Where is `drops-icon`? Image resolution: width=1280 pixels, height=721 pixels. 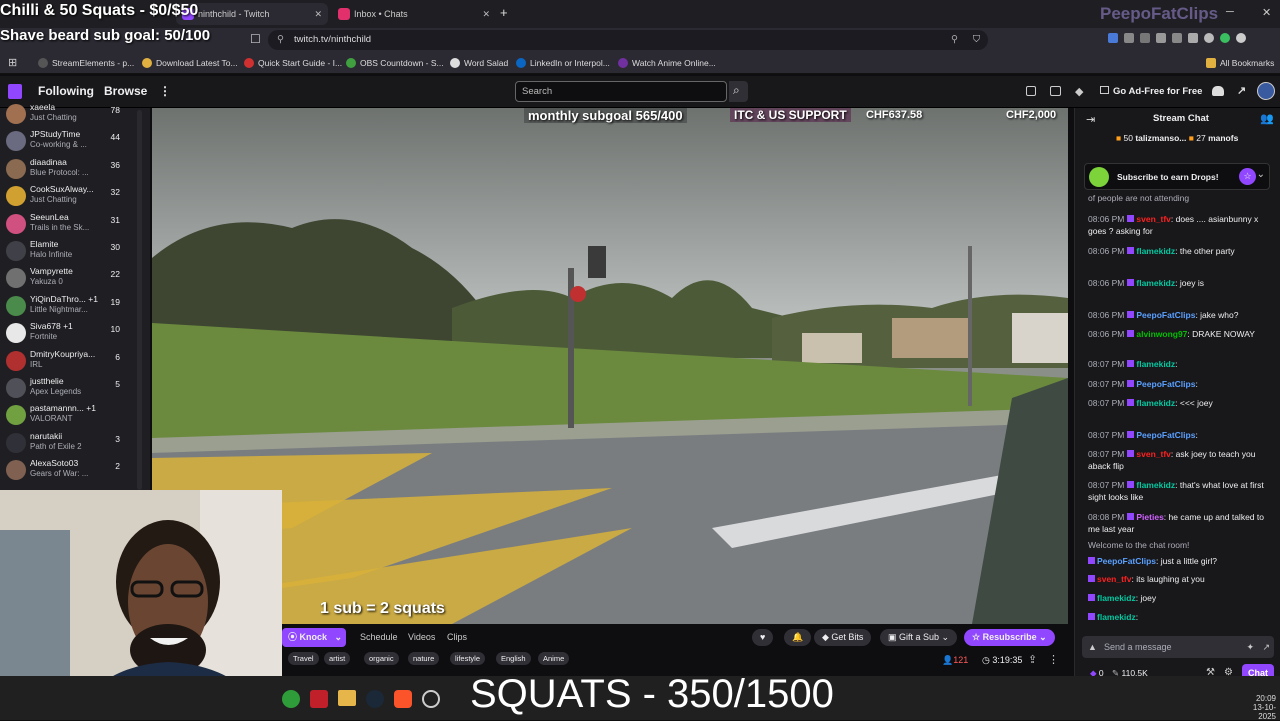 drops-icon is located at coordinates (1218, 91).